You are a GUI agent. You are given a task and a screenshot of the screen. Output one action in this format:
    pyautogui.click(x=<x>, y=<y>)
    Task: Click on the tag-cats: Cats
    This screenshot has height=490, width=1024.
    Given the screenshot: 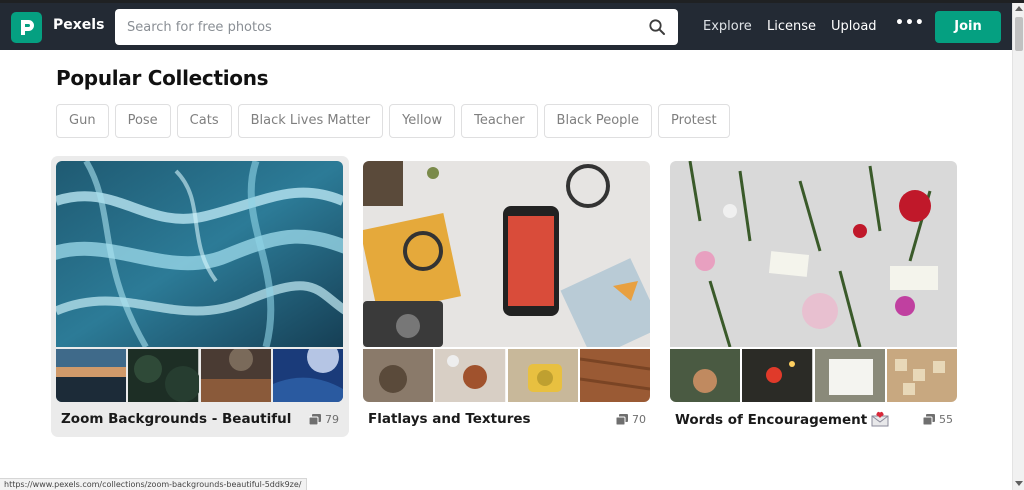 What is the action you would take?
    pyautogui.click(x=204, y=121)
    